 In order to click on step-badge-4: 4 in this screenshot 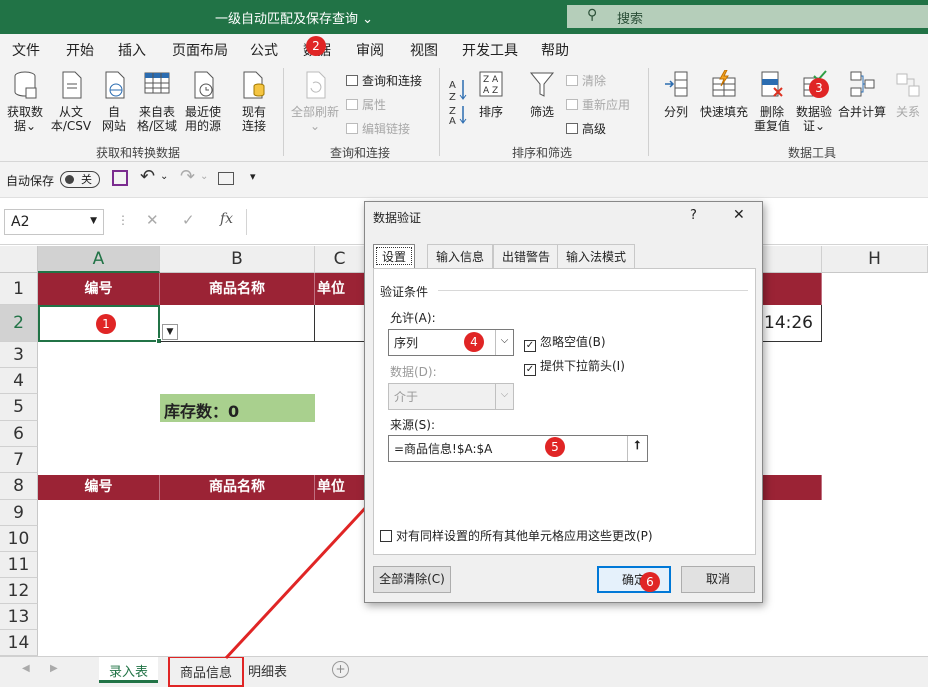, I will do `click(474, 342)`.